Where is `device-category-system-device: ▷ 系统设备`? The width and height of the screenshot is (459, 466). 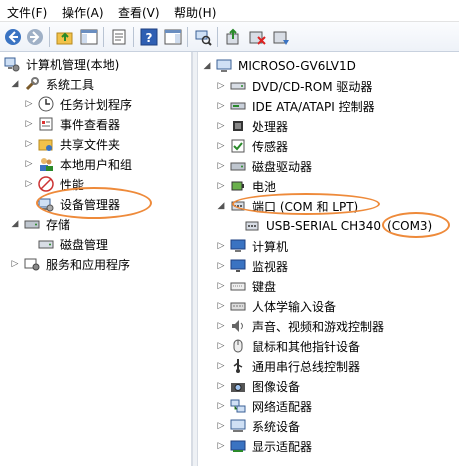 device-category-system-device: ▷ 系统设备 is located at coordinates (258, 426).